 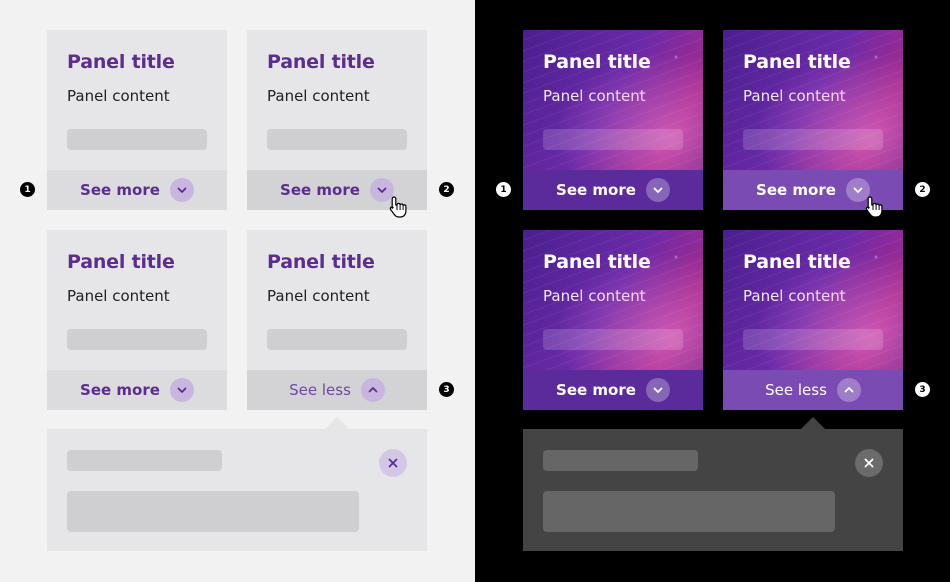 I want to click on panel-light-2: Panel title Panel content See more, so click(x=337, y=120).